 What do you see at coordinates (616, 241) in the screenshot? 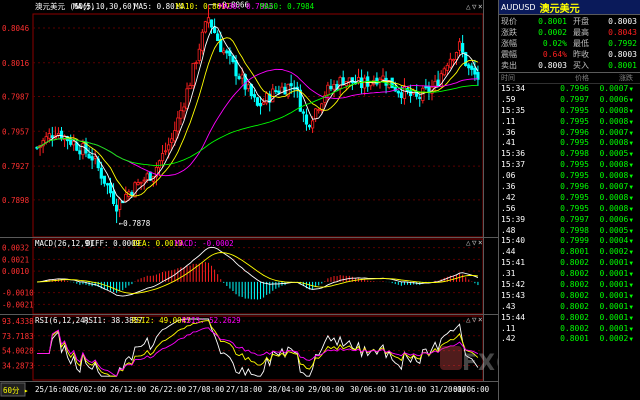
I see `tick-change: 0.0004▼` at bounding box center [616, 241].